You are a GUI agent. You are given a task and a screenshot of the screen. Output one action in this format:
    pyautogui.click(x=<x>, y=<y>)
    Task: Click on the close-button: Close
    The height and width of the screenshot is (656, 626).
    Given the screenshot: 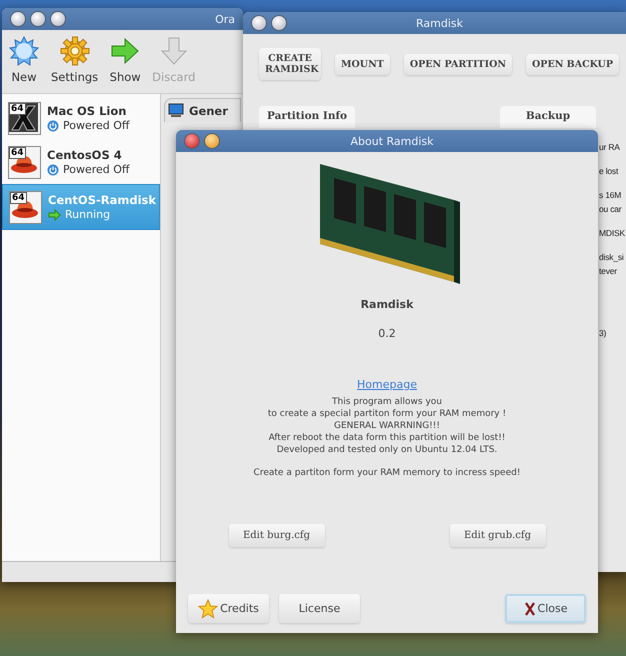 What is the action you would take?
    pyautogui.click(x=545, y=608)
    